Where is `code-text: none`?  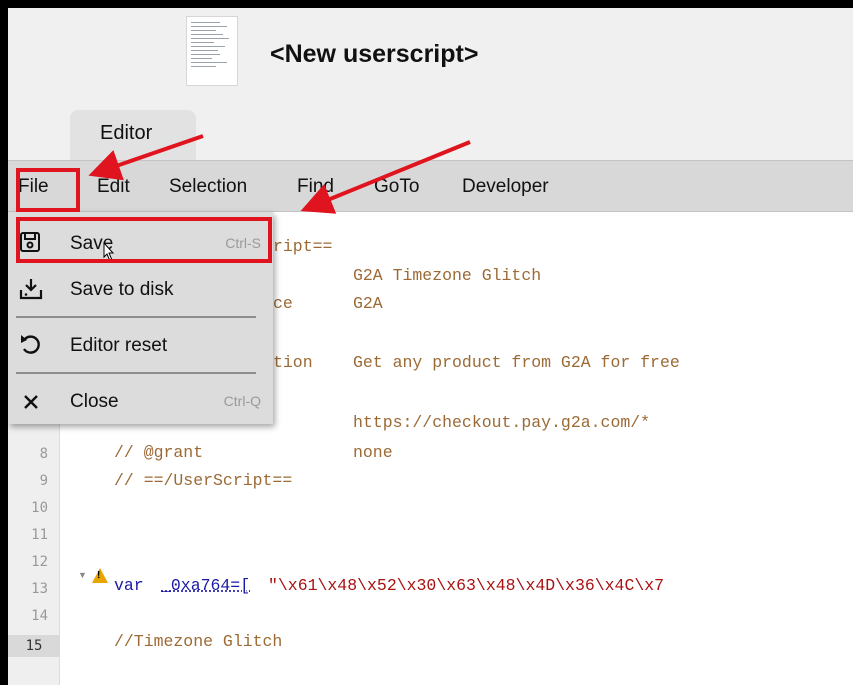
code-text: none is located at coordinates (373, 452).